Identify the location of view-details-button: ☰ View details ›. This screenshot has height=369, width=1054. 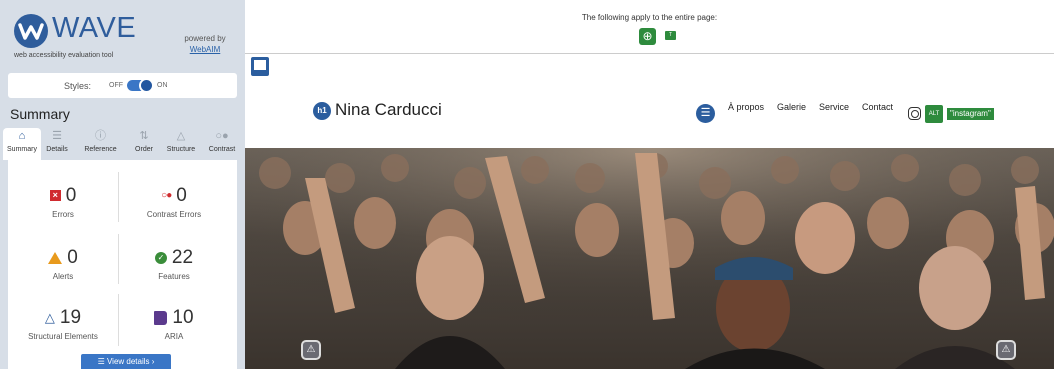
(126, 361).